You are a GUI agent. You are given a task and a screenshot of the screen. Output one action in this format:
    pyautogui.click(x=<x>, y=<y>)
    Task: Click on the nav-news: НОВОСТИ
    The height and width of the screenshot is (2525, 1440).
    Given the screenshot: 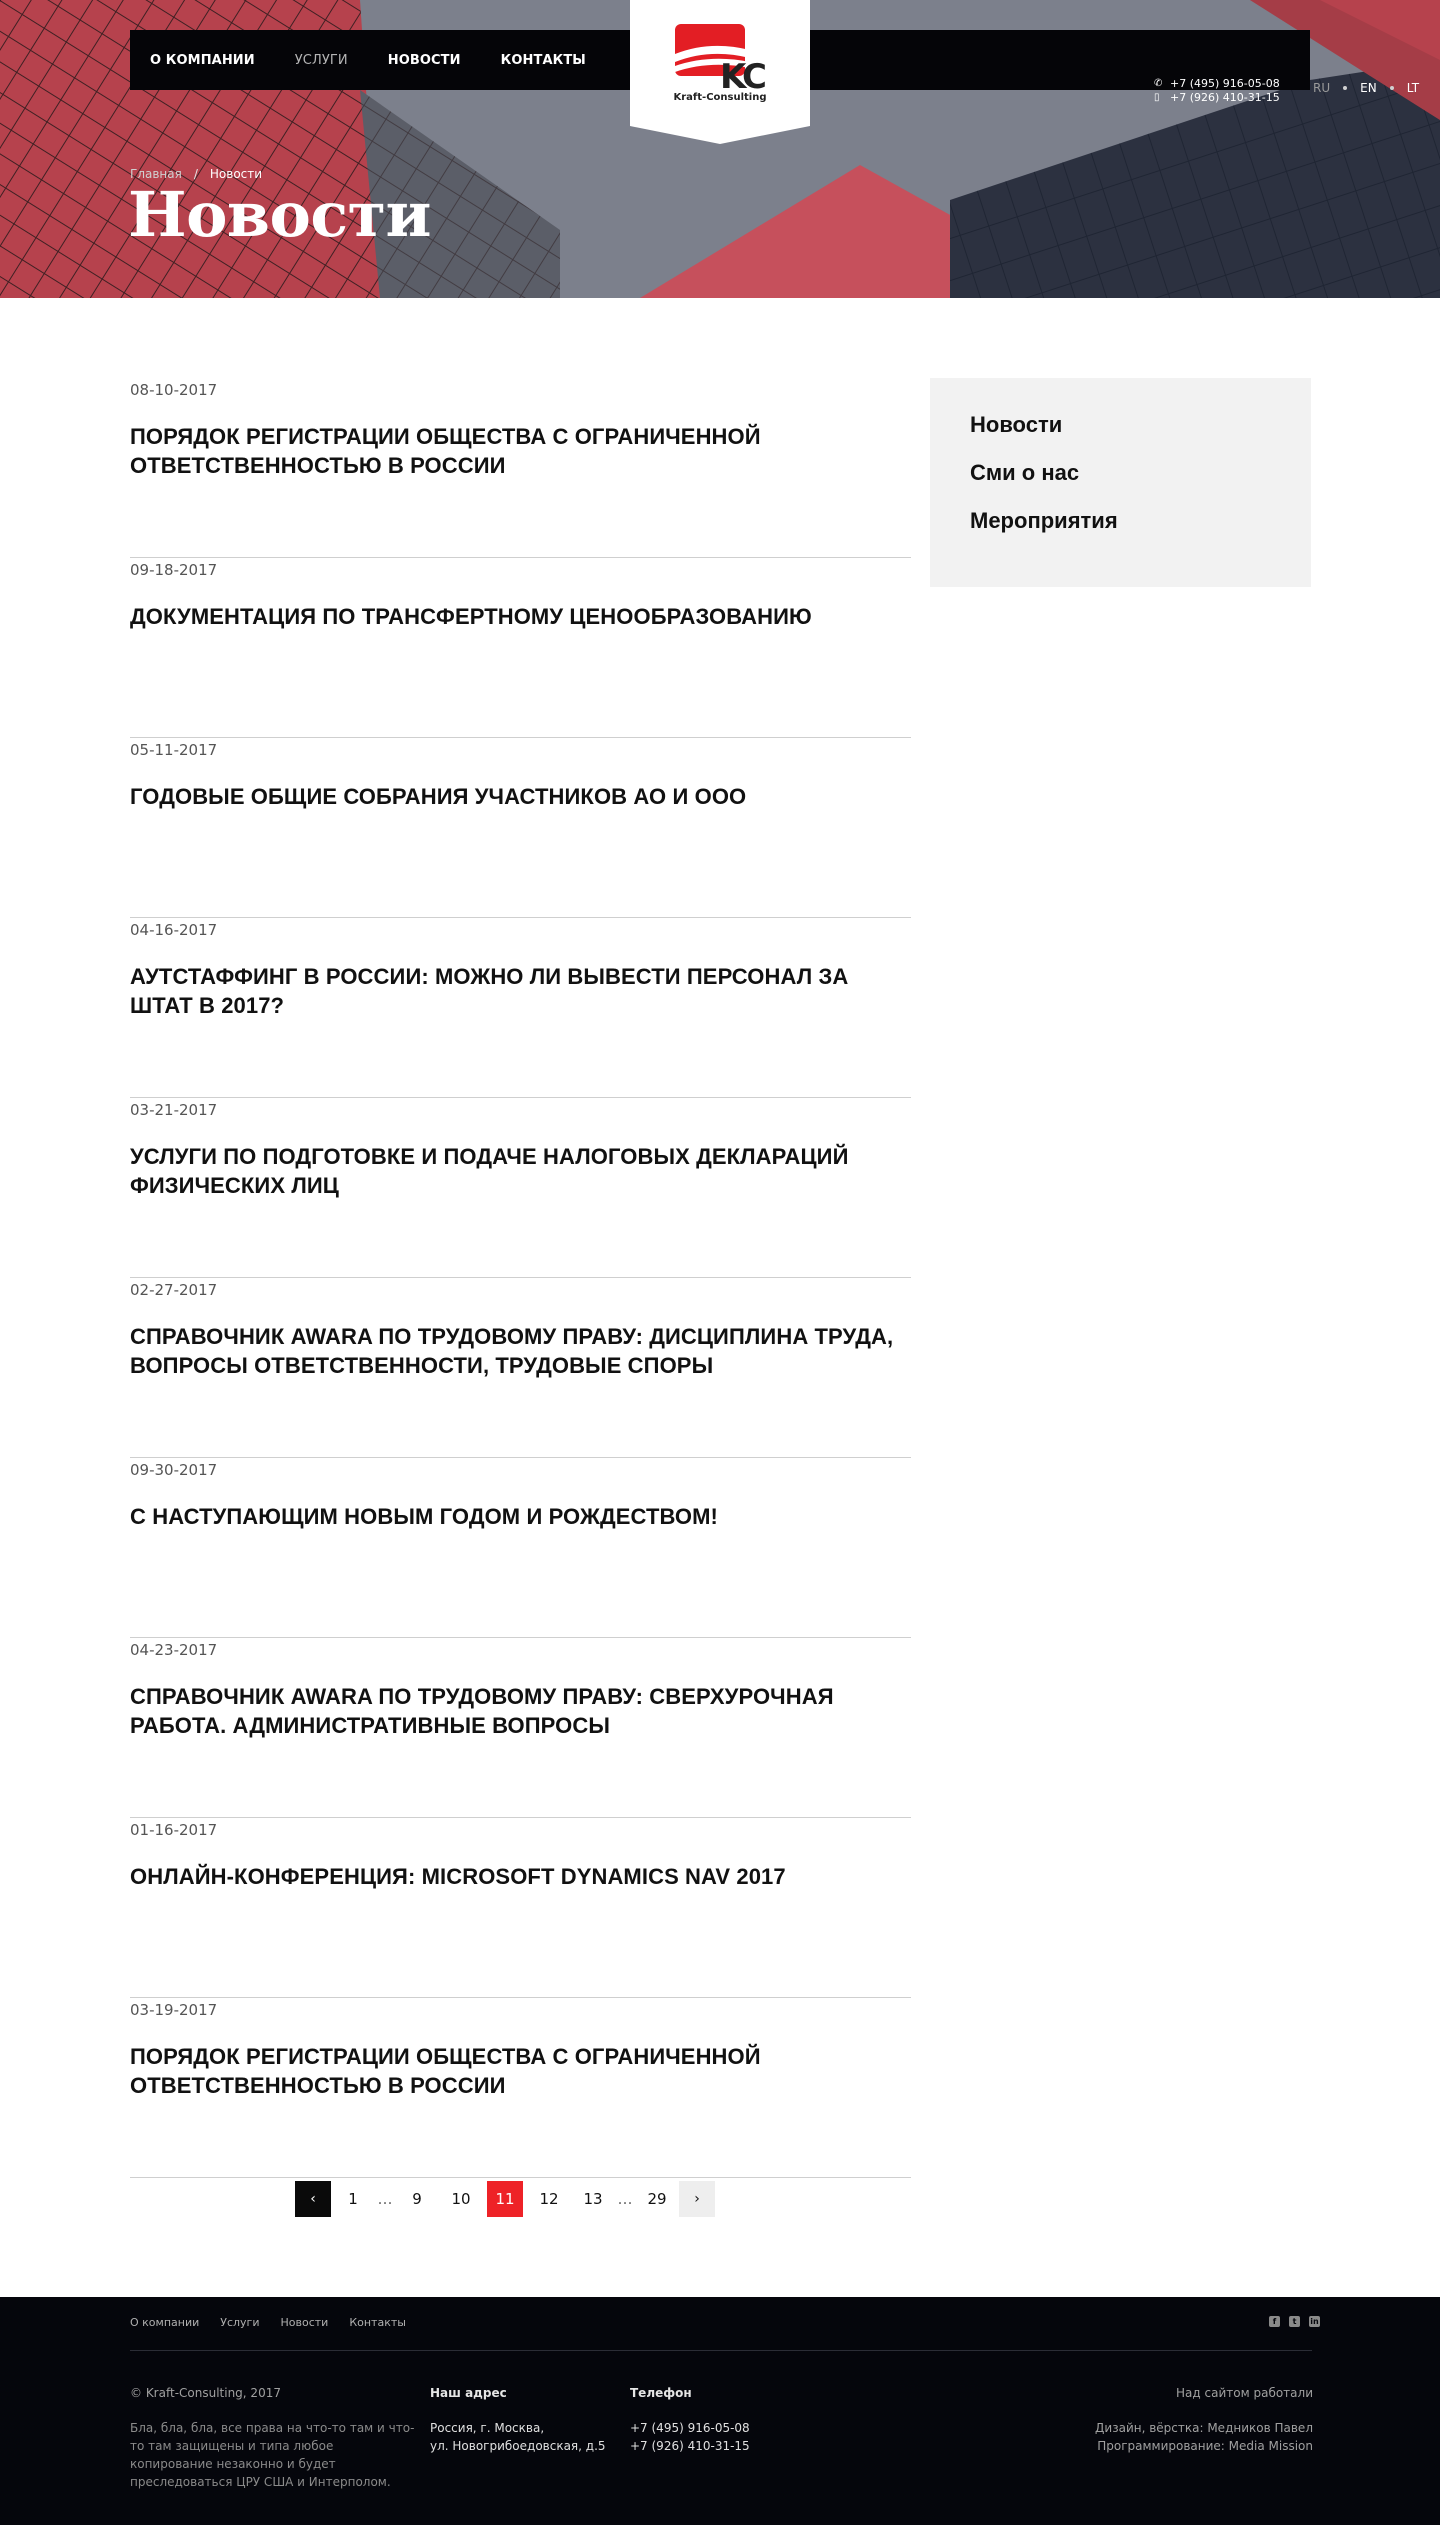 What is the action you would take?
    pyautogui.click(x=424, y=60)
    